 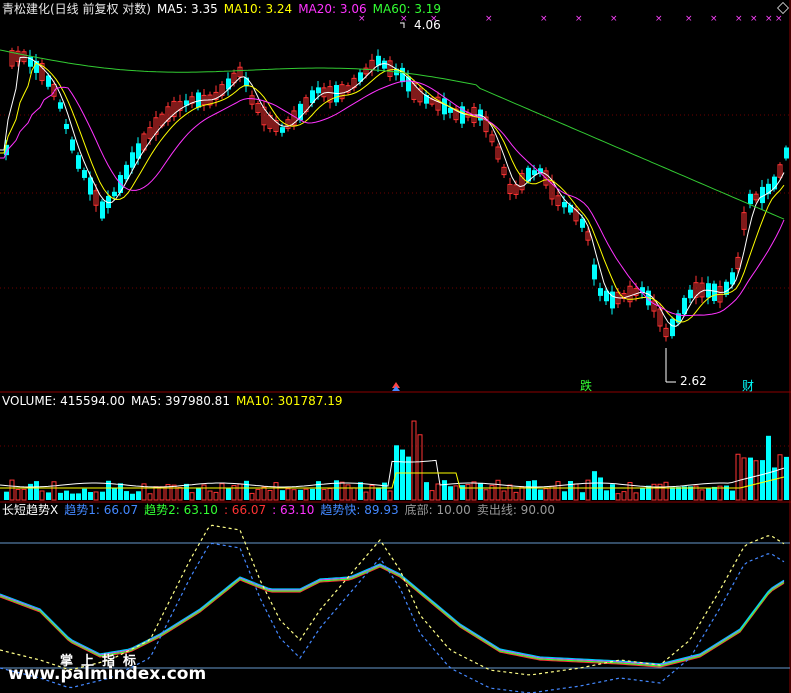 What do you see at coordinates (437, 510) in the screenshot?
I see `bottom-value: 底部: 10.00` at bounding box center [437, 510].